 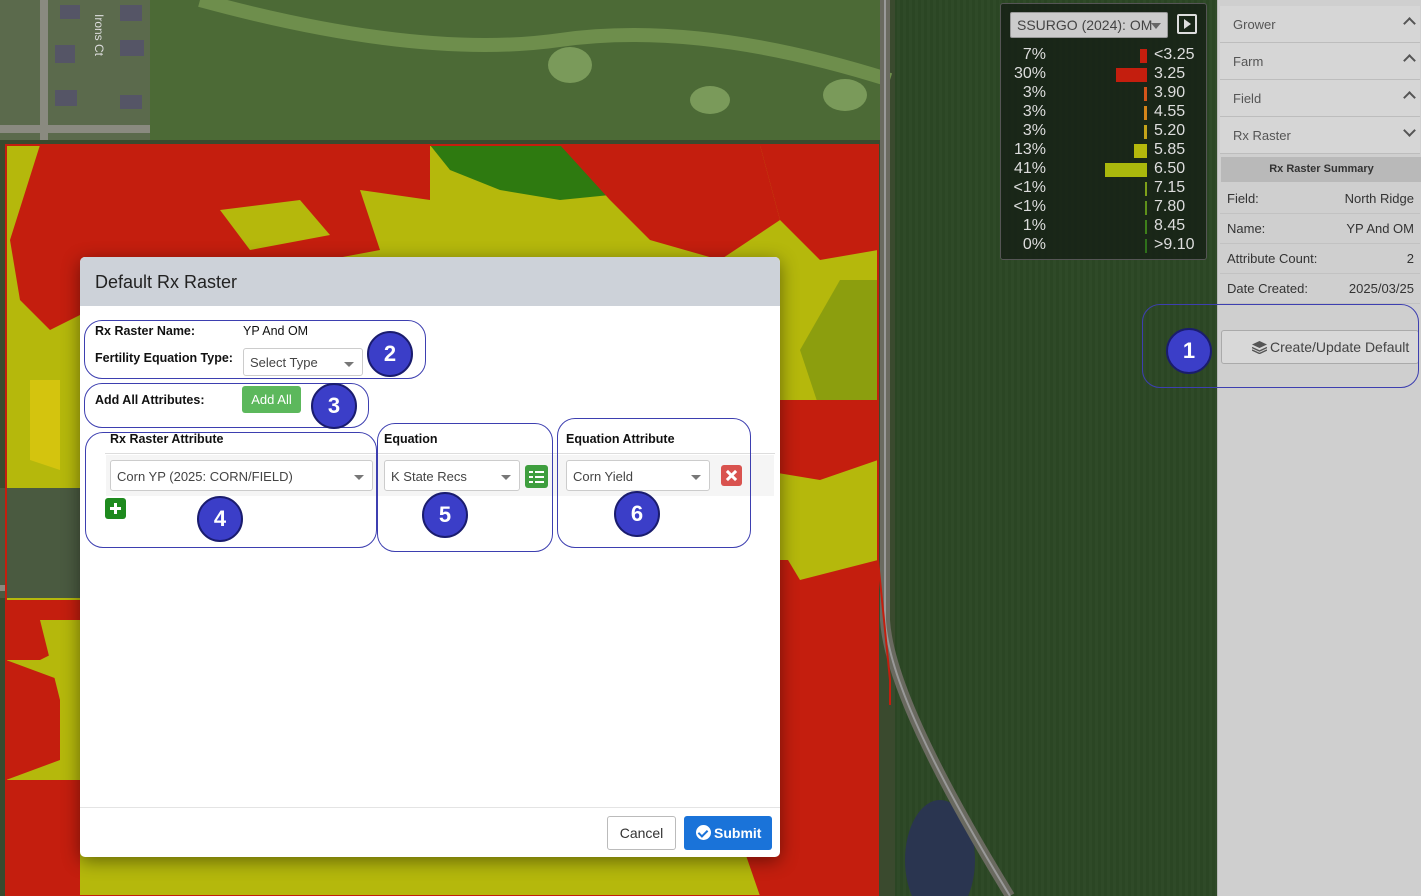 What do you see at coordinates (390, 354) in the screenshot?
I see `annotation-badge-2: 2` at bounding box center [390, 354].